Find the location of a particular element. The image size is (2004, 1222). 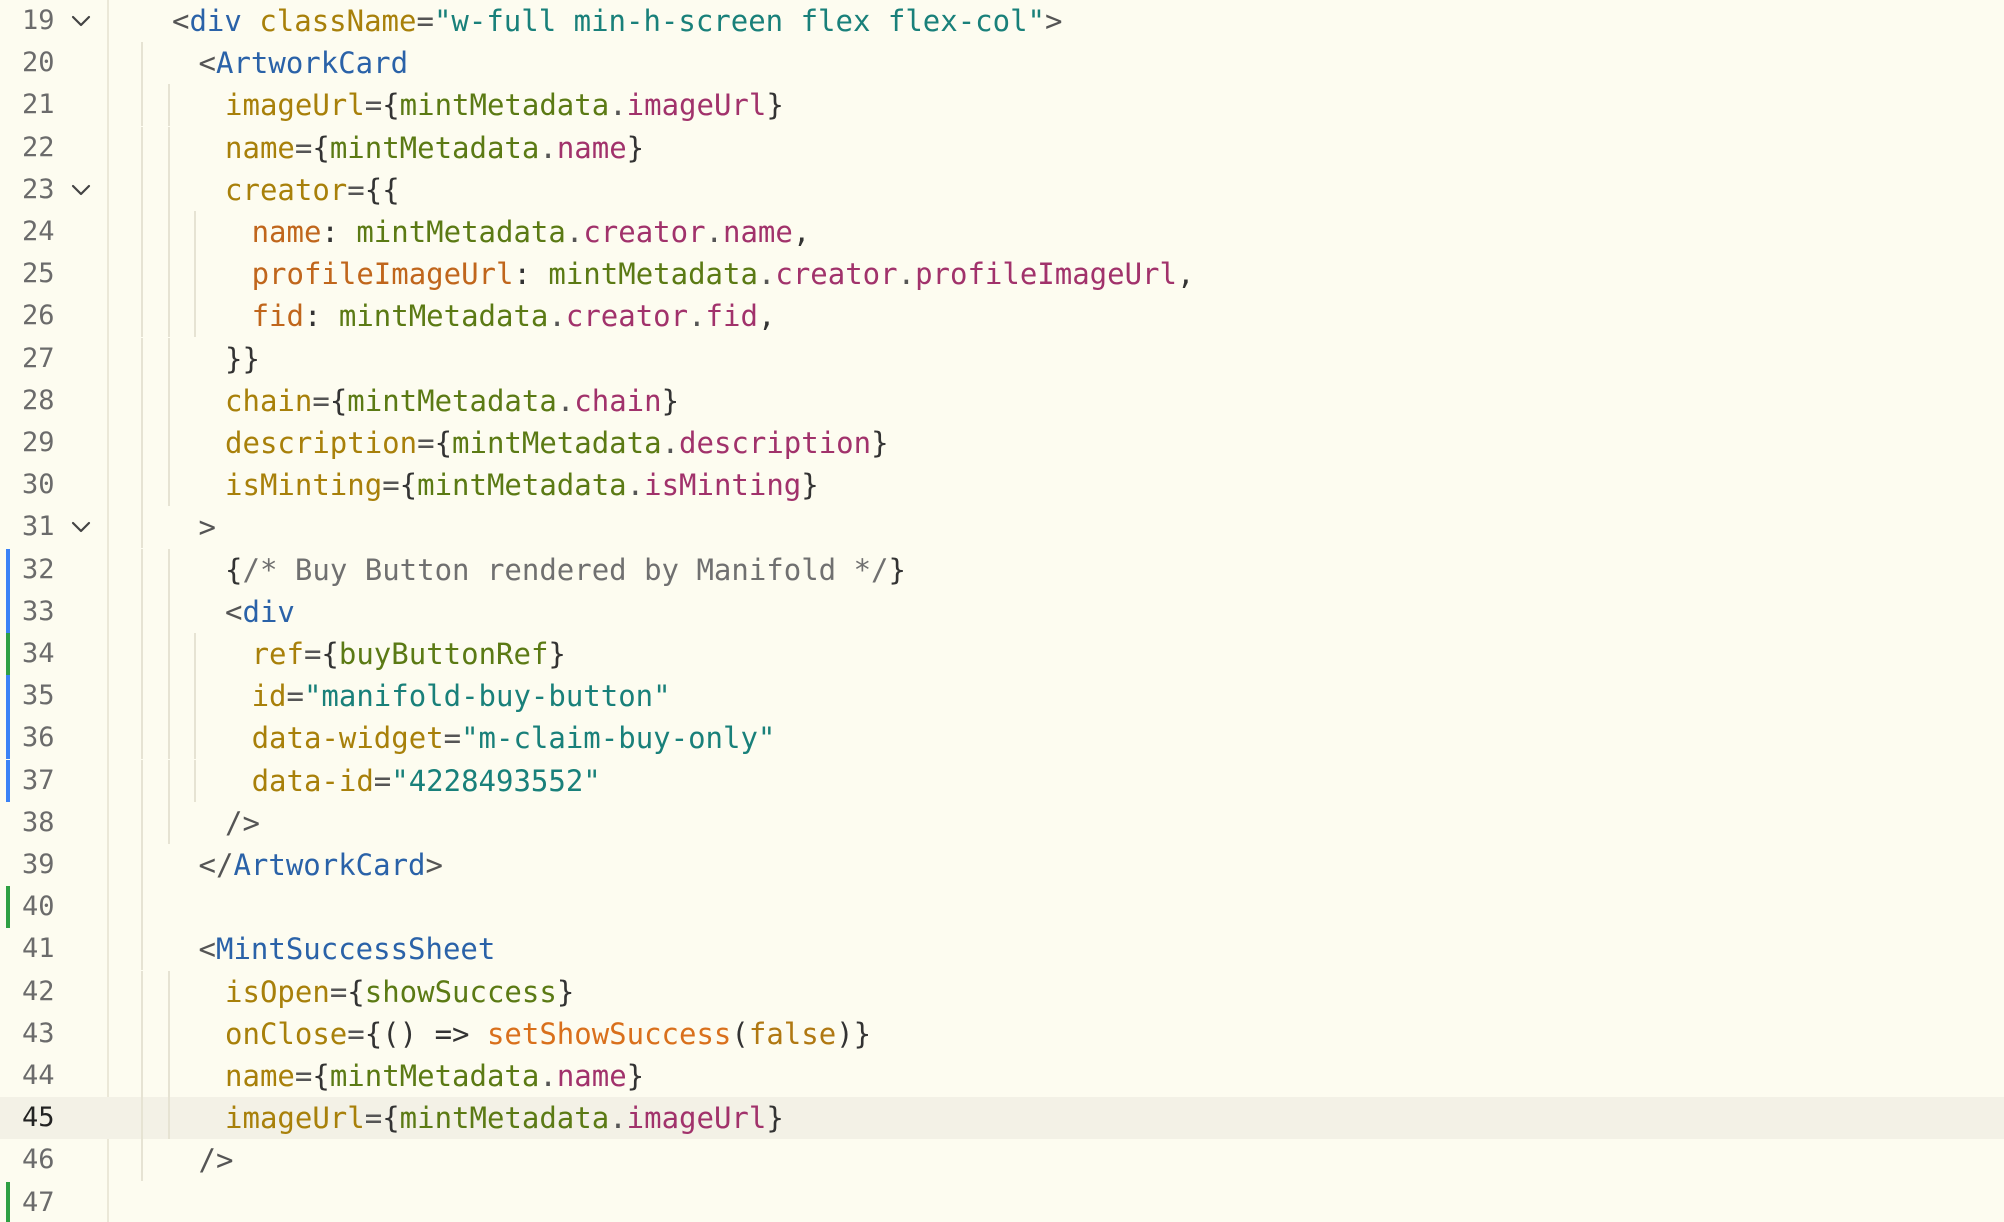

code-text: <ArtworkCard is located at coordinates (304, 63).